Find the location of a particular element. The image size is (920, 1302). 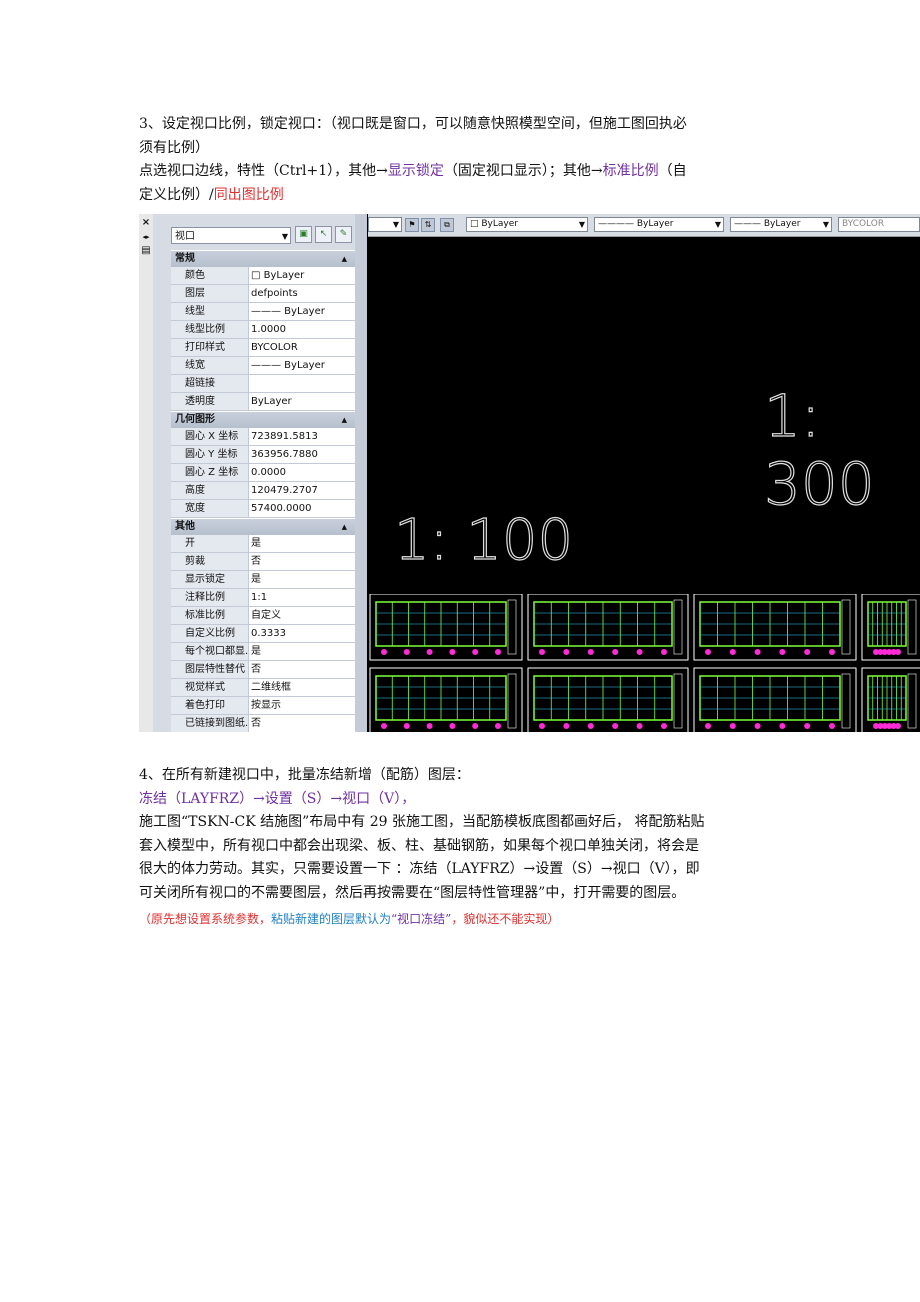

property-row: 线型 ——— ByLayer is located at coordinates (263, 312).